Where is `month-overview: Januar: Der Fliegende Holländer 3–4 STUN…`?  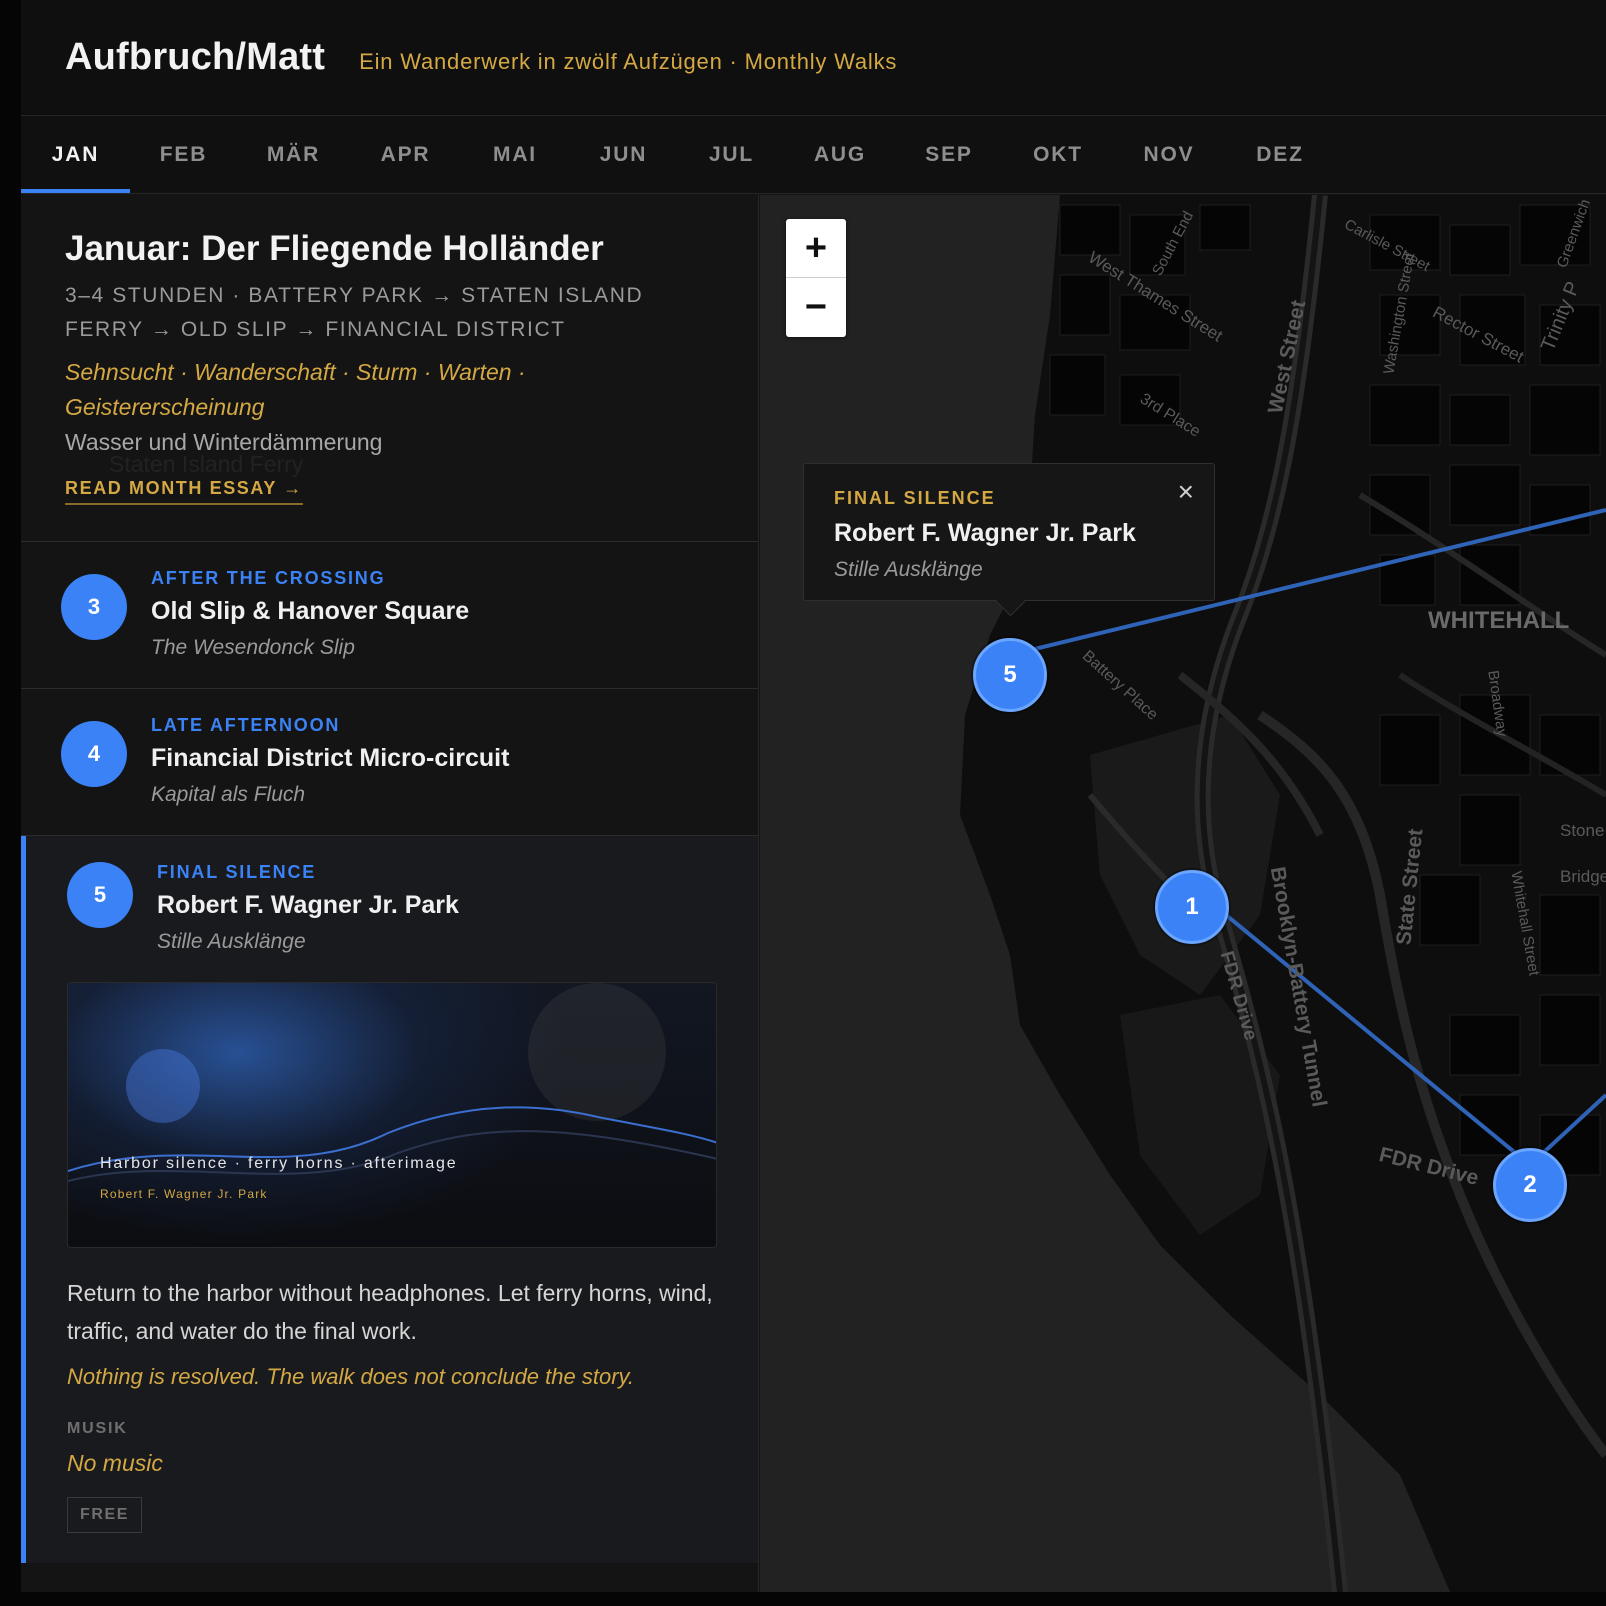
month-overview: Januar: Der Fliegende Holländer 3–4 STUN… is located at coordinates (389, 368).